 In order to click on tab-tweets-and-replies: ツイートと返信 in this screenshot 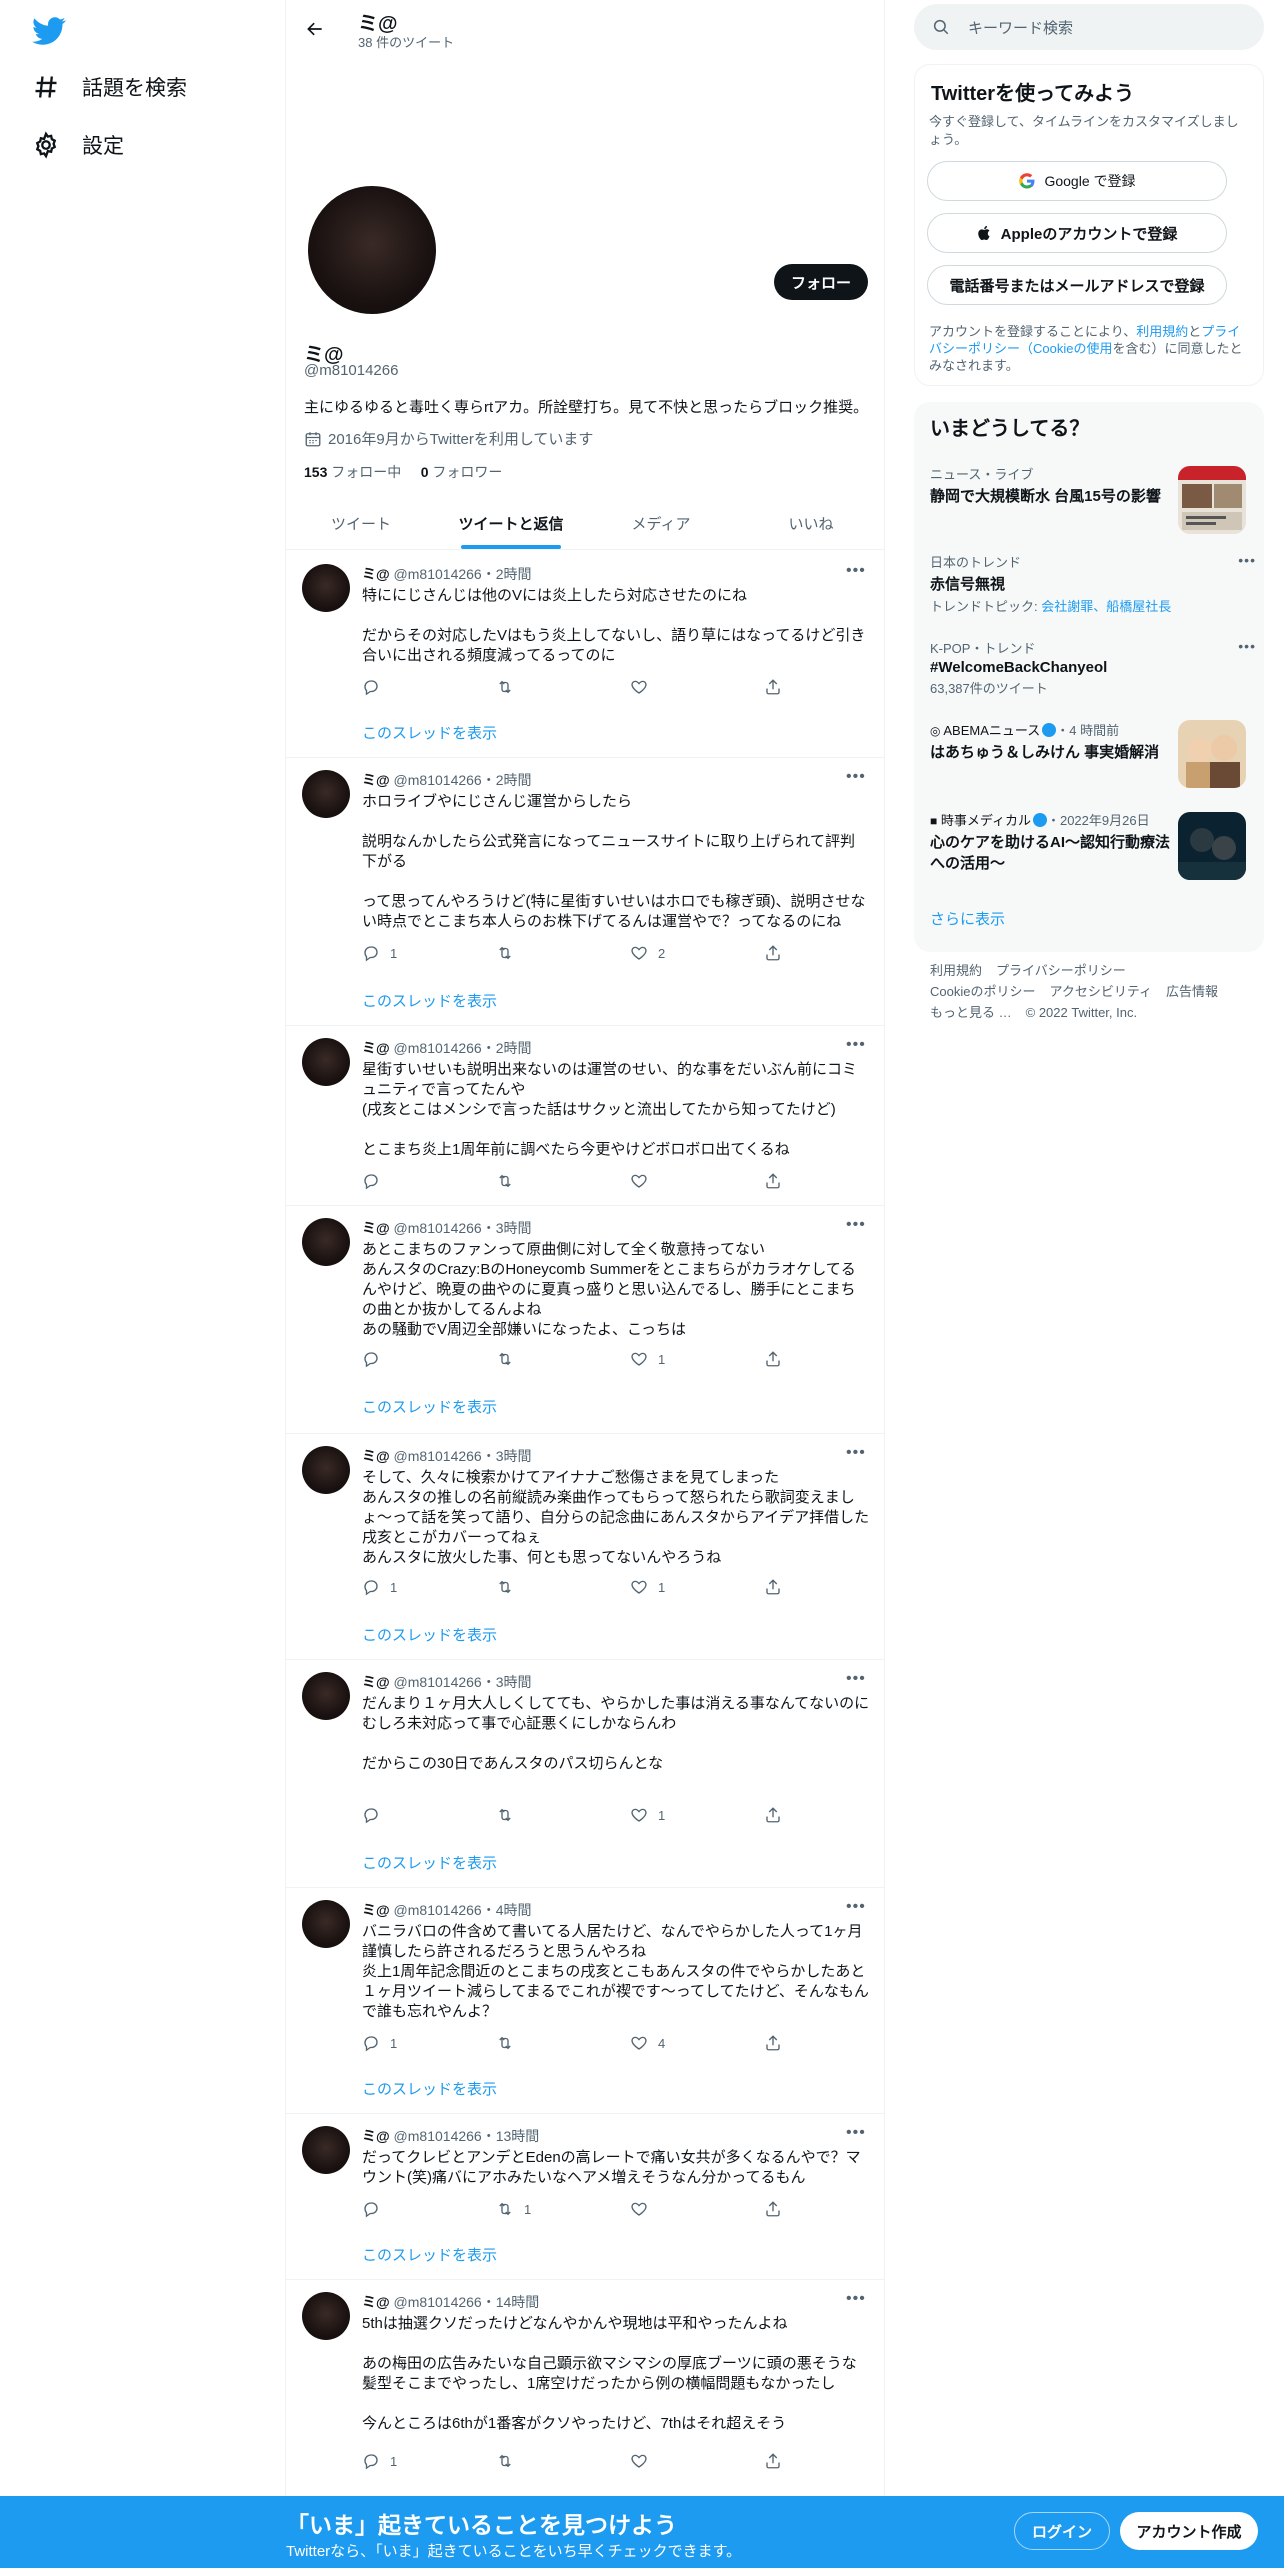, I will do `click(511, 523)`.